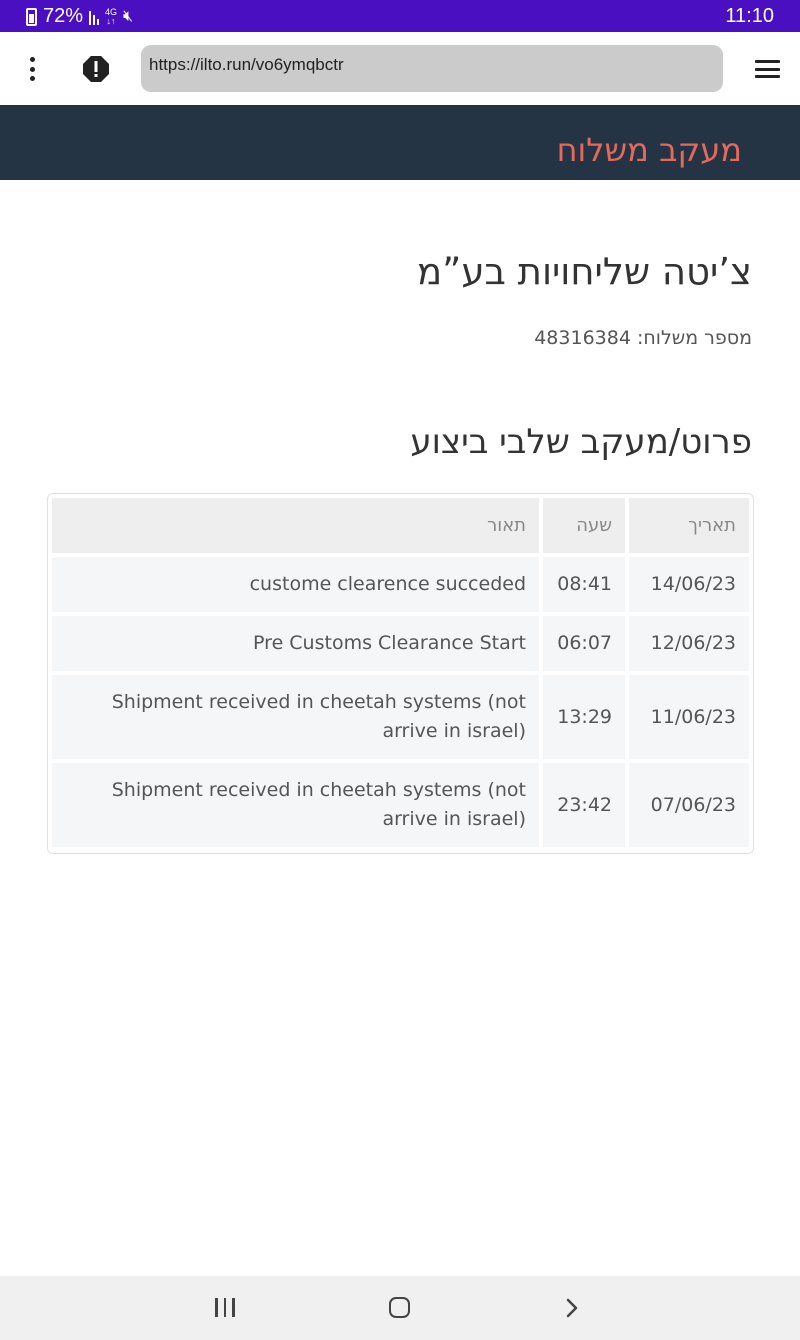 Image resolution: width=800 pixels, height=1340 pixels. Describe the element at coordinates (584, 805) in the screenshot. I see `row-time: 23:42` at that location.